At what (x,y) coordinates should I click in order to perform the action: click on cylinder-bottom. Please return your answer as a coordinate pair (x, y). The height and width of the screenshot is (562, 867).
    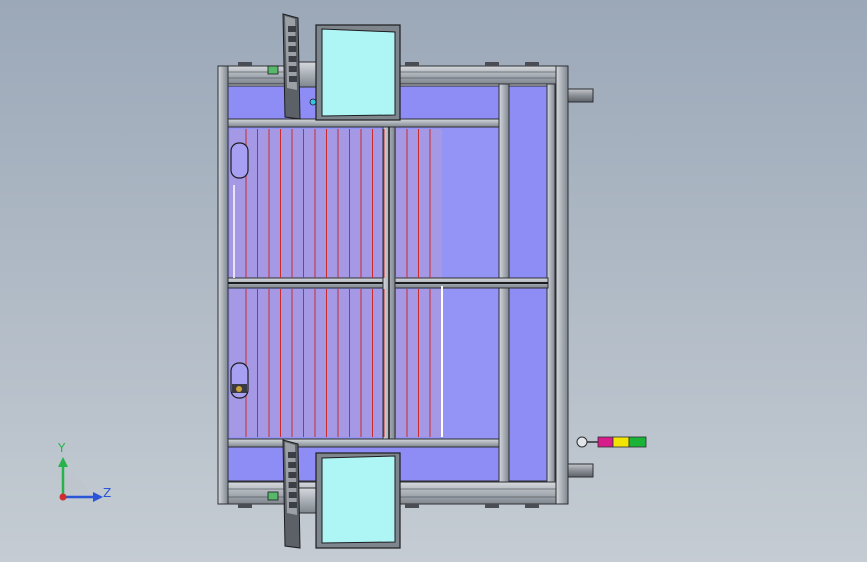
    Looking at the image, I should click on (580, 470).